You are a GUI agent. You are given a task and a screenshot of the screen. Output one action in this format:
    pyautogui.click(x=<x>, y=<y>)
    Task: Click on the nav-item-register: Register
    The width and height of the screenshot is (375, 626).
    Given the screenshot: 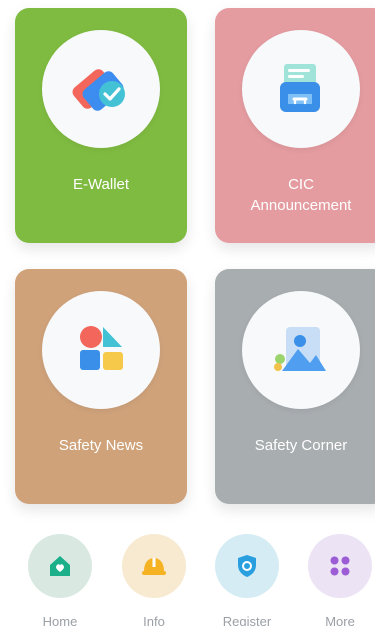 What is the action you would take?
    pyautogui.click(x=247, y=580)
    